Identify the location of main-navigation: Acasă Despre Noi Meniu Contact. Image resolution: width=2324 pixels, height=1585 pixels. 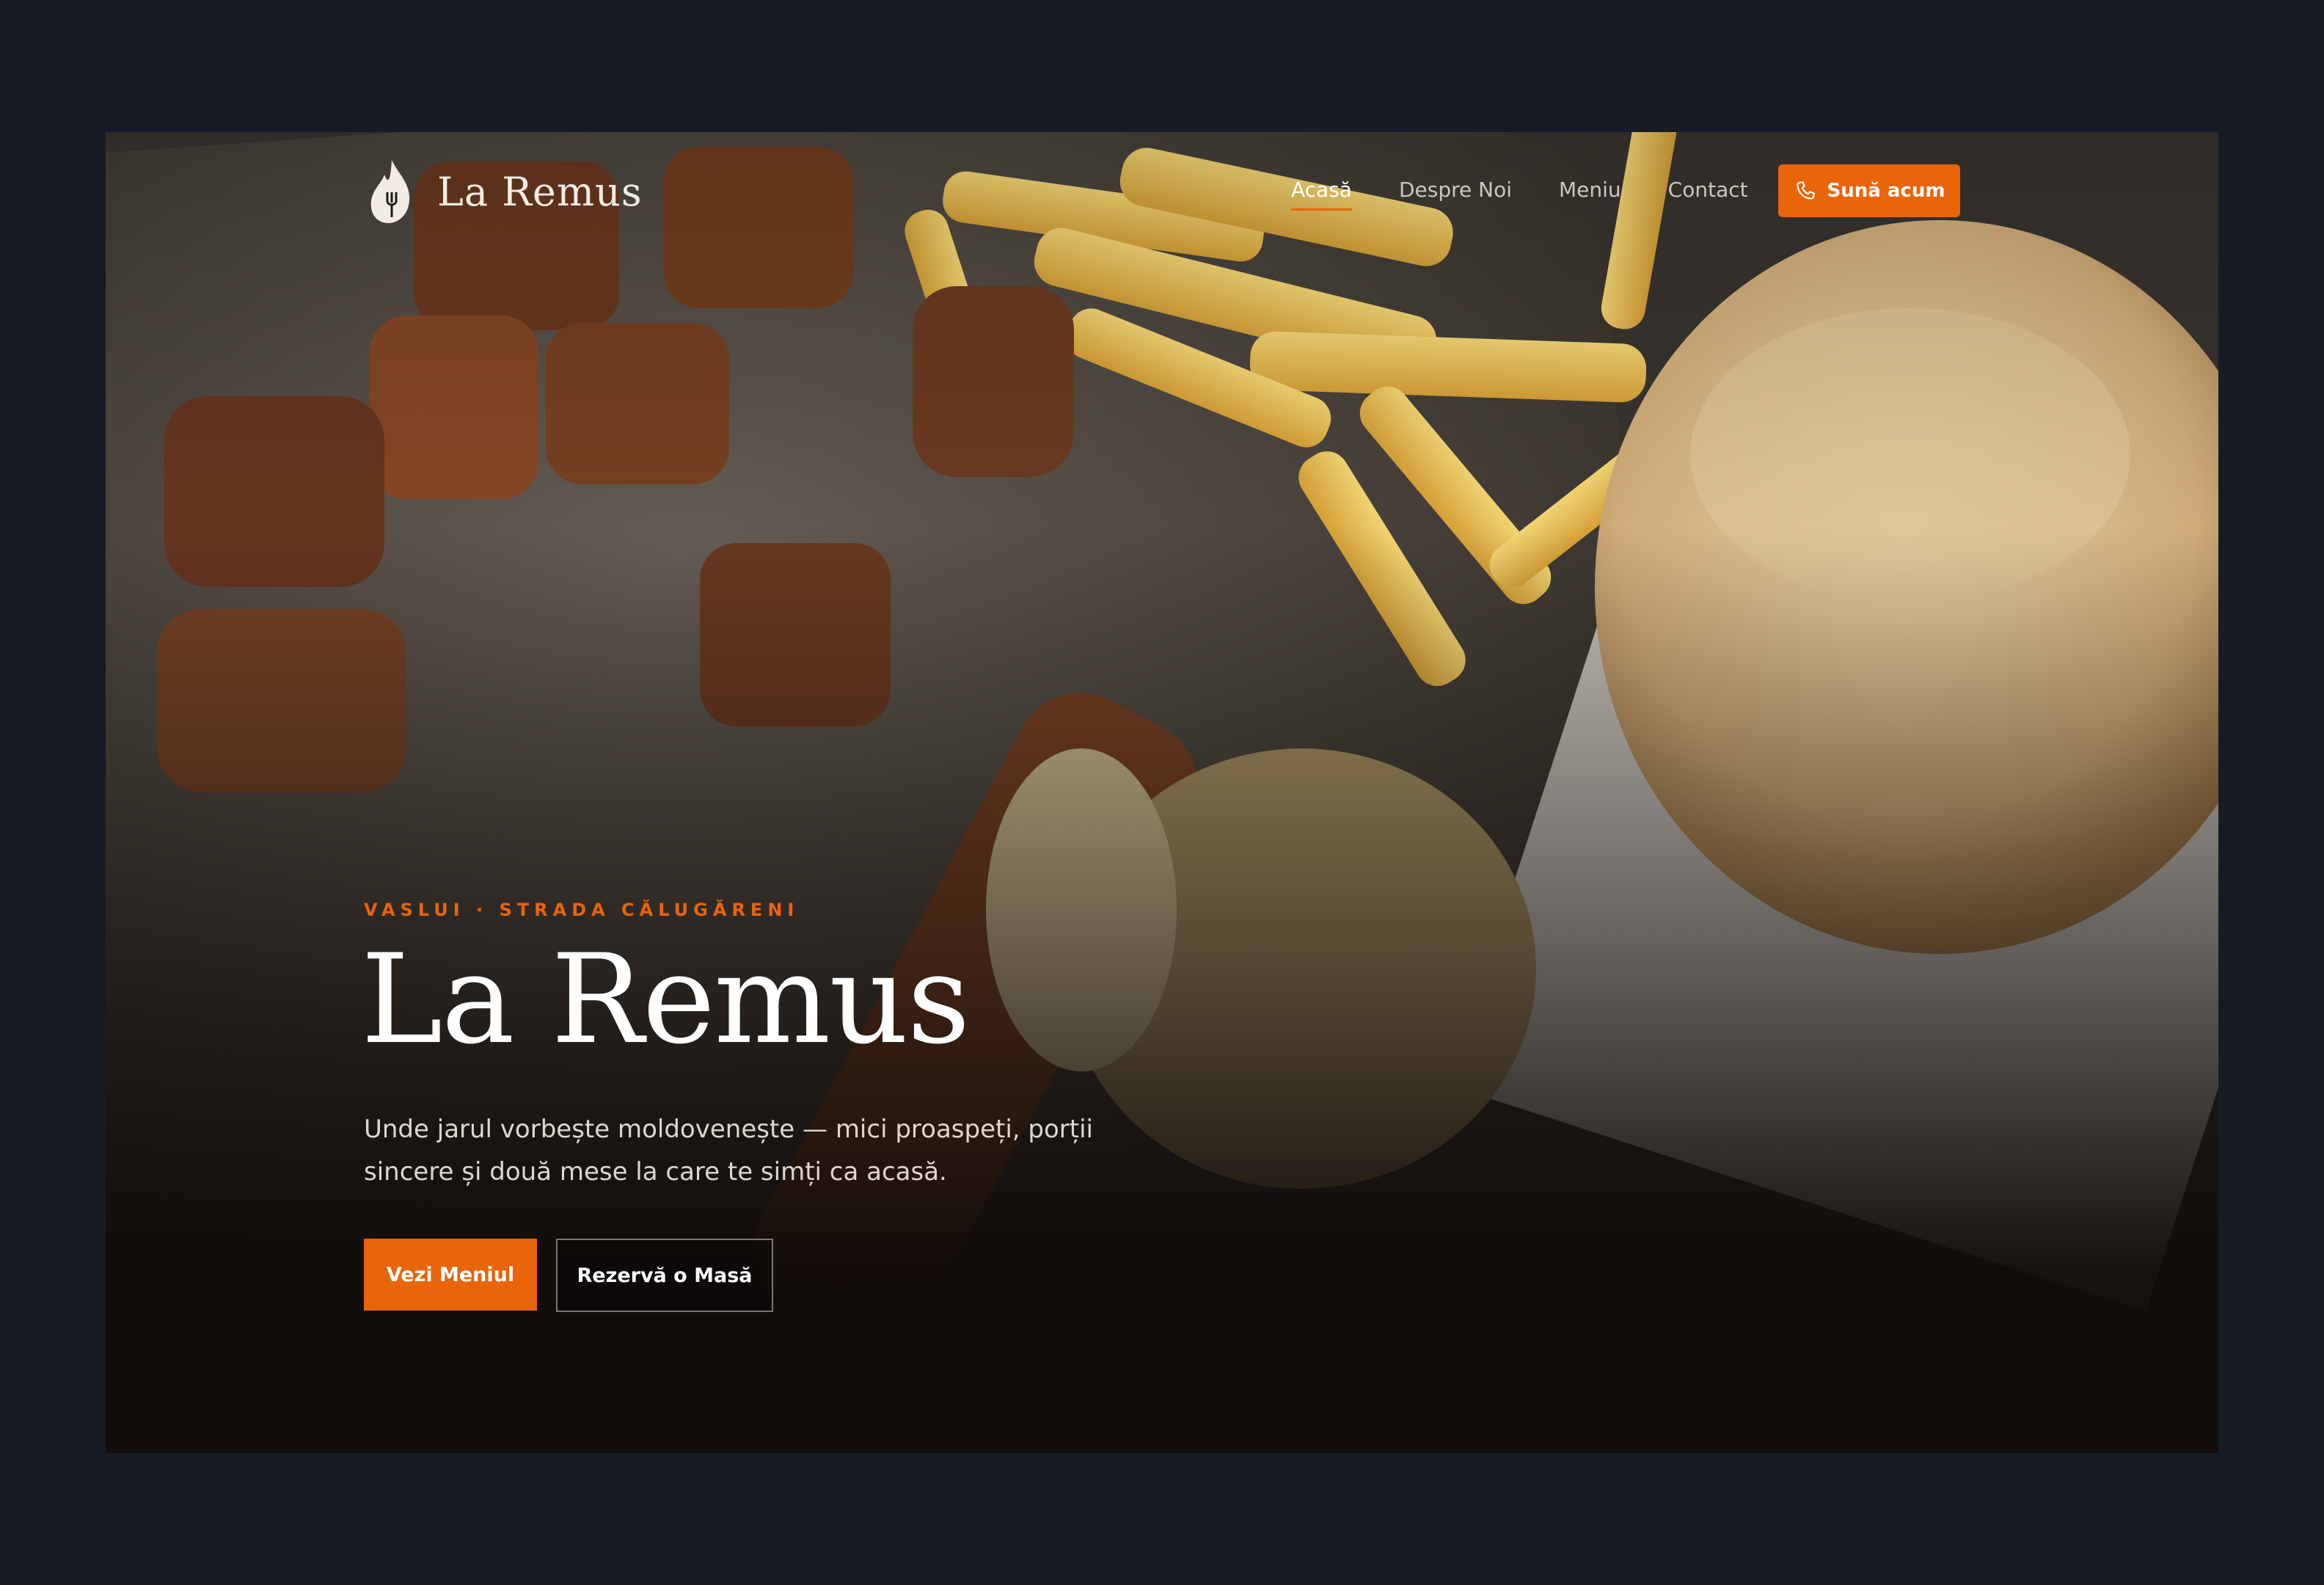
(1543, 194).